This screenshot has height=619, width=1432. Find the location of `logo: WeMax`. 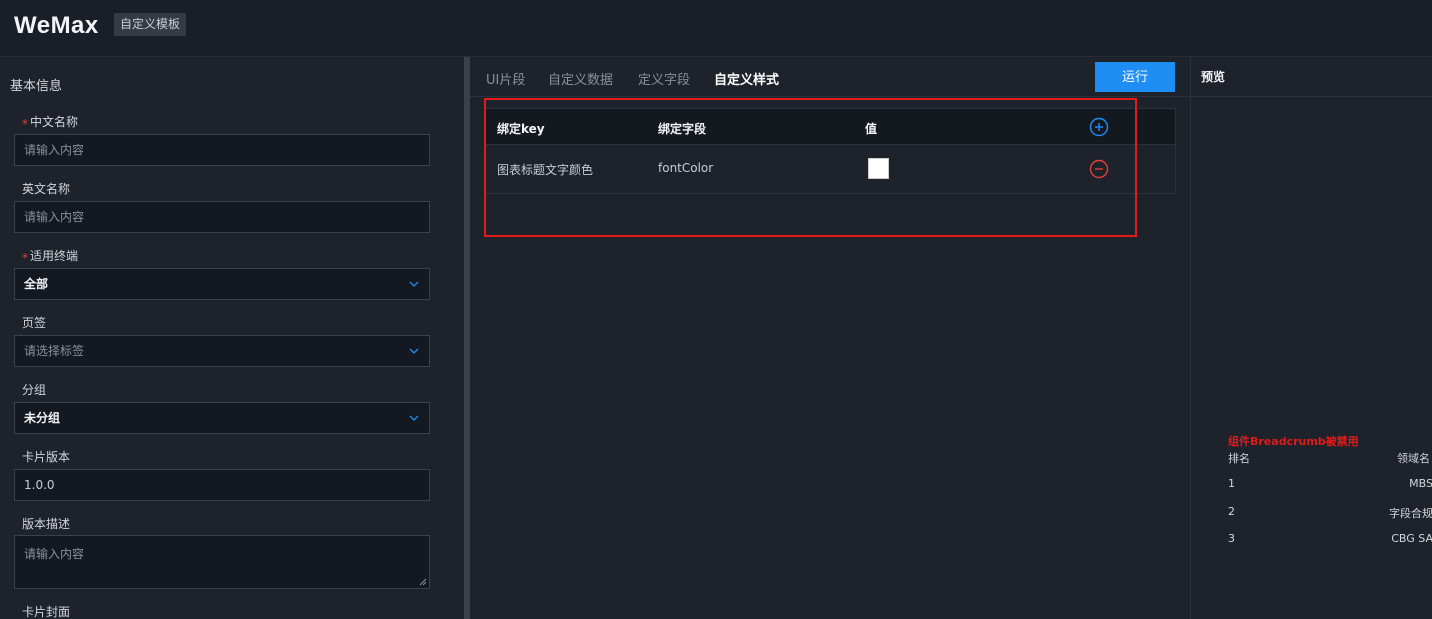

logo: WeMax is located at coordinates (56, 25).